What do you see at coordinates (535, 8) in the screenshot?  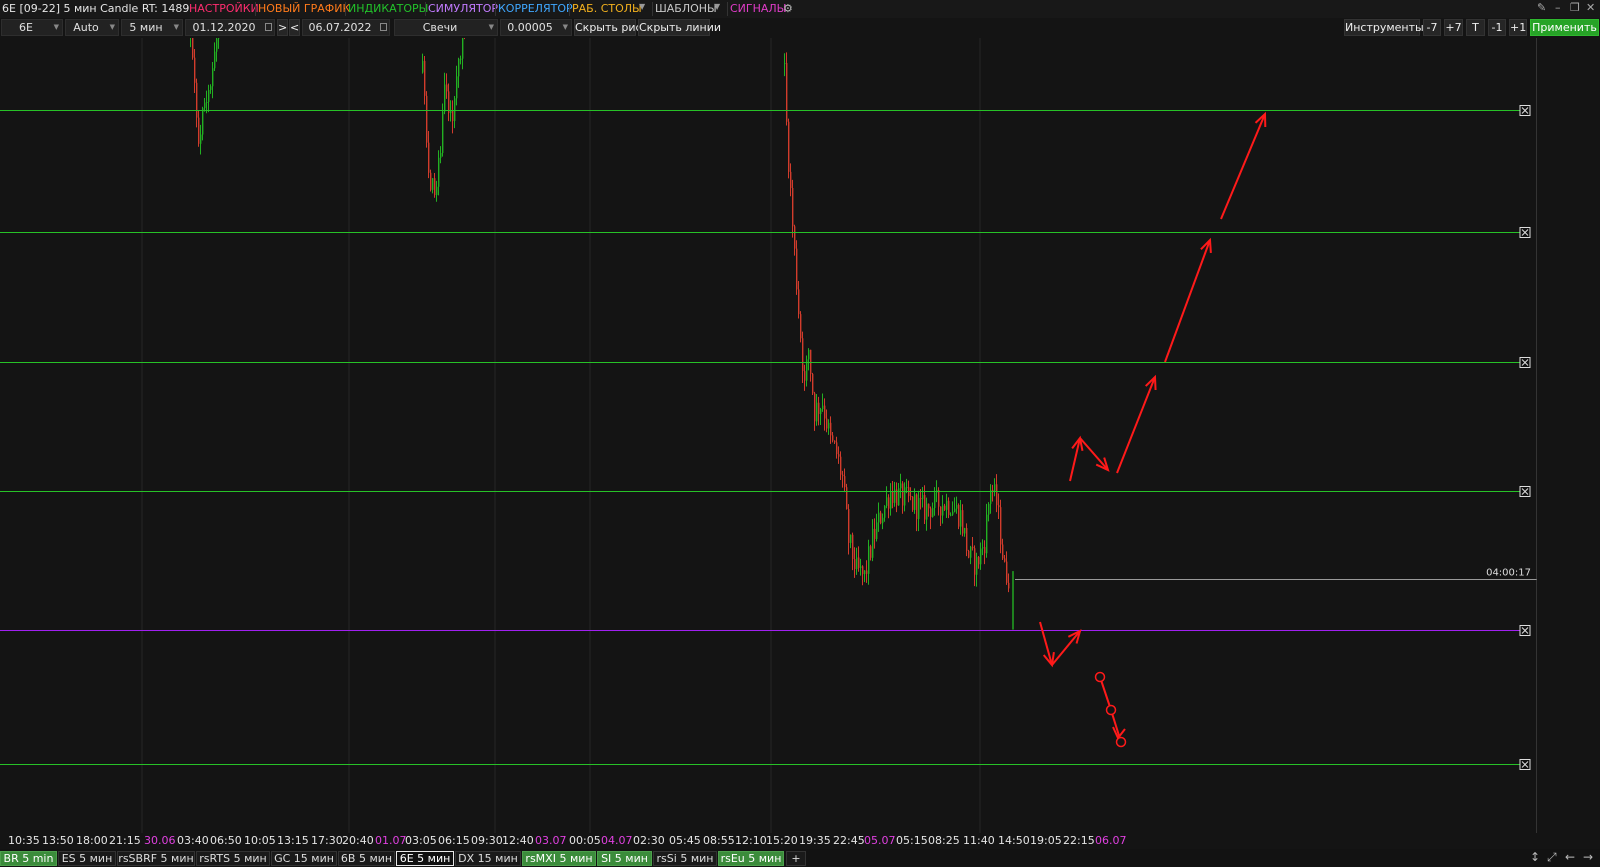 I see `menu-item-4: КОРРЕЛЯТОР` at bounding box center [535, 8].